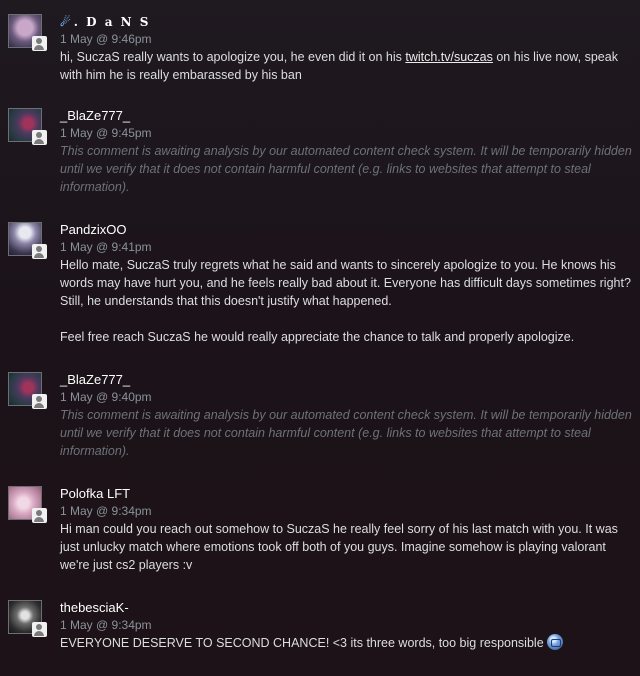  What do you see at coordinates (106, 133) in the screenshot?
I see `timestamp: 1 May @ 9:45pm` at bounding box center [106, 133].